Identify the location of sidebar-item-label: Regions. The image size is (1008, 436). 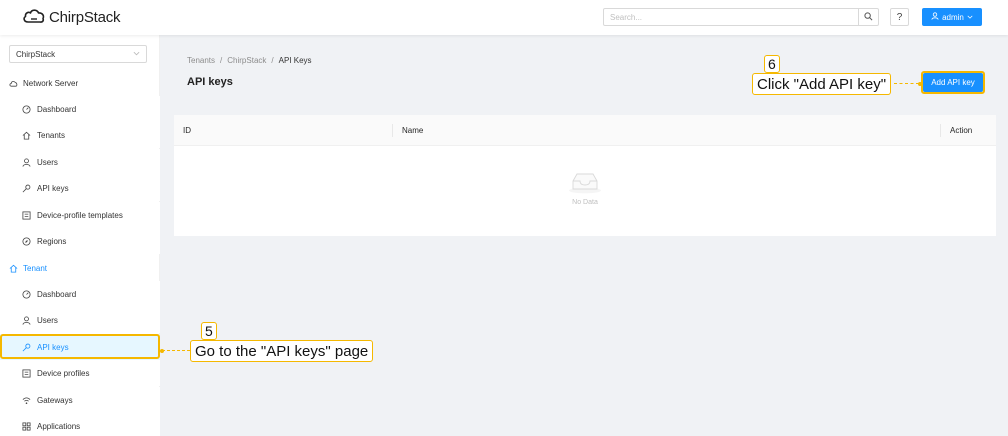
(52, 241).